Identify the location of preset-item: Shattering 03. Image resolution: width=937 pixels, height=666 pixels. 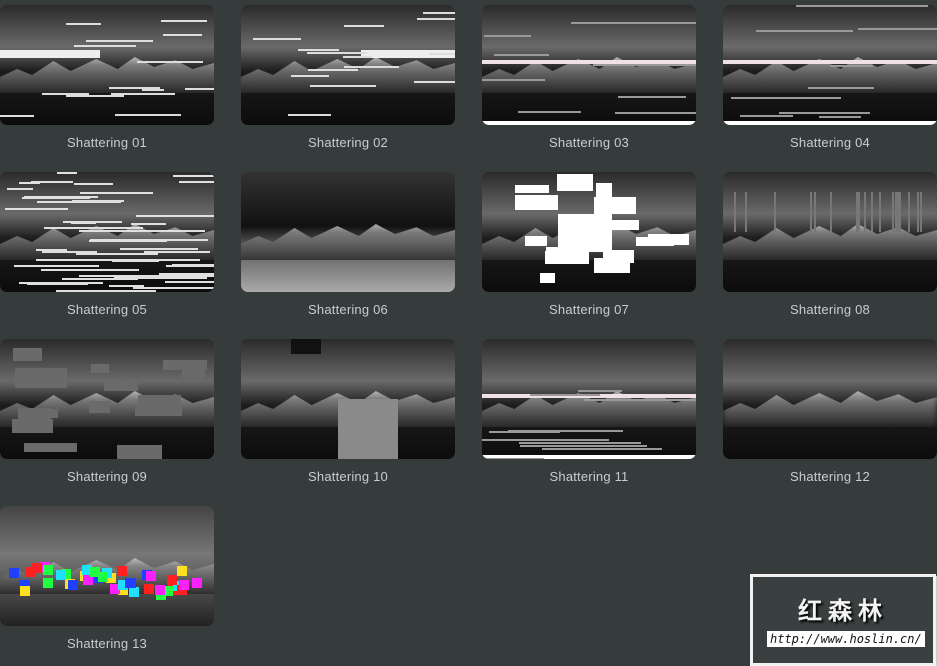
(589, 77).